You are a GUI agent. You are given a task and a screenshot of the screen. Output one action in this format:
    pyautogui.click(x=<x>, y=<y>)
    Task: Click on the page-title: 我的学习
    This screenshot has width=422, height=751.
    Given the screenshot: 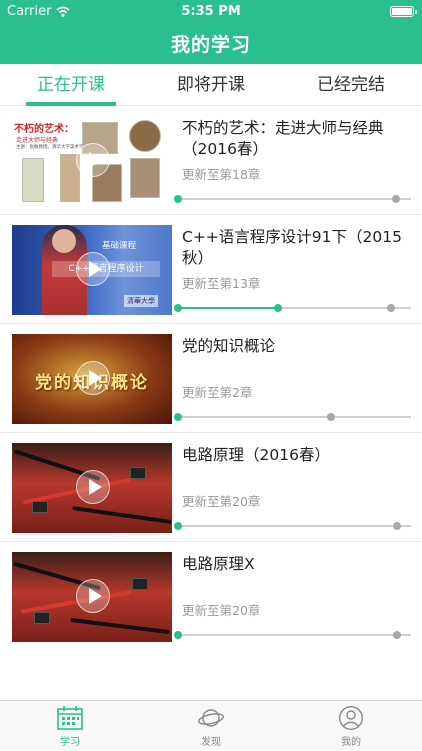 What is the action you would take?
    pyautogui.click(x=210, y=45)
    